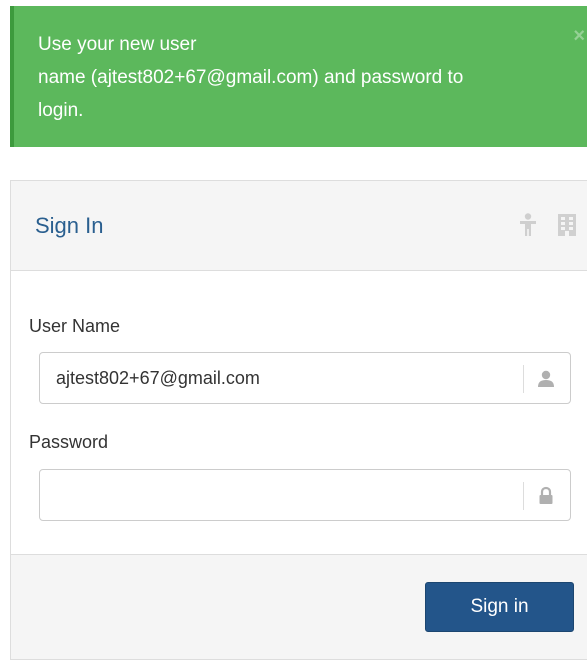 The width and height of the screenshot is (587, 660). What do you see at coordinates (158, 378) in the screenshot?
I see `username-value: ajtest802+67@gmail.com` at bounding box center [158, 378].